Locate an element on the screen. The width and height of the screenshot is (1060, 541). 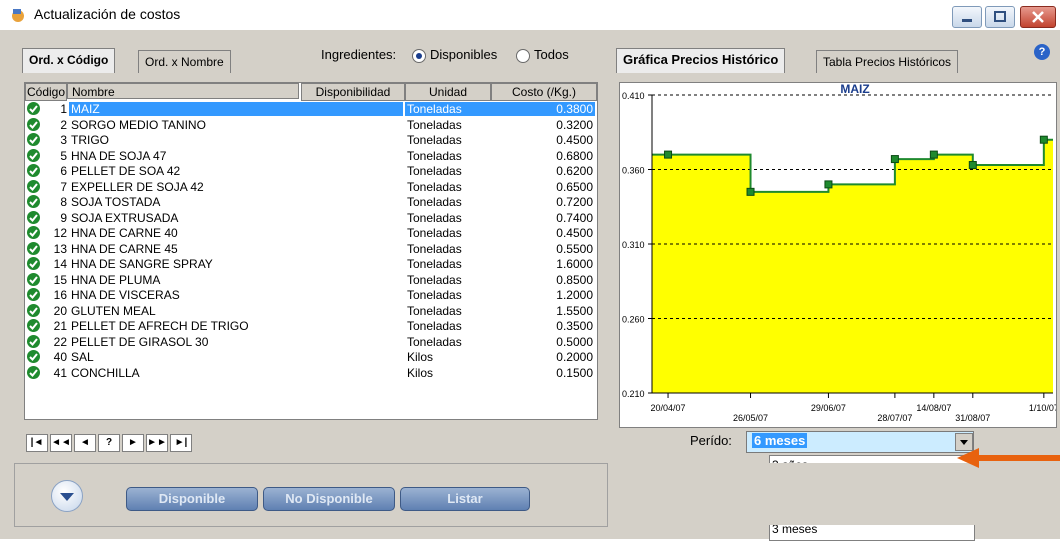
x-tick-label: 28/07/07 is located at coordinates (894, 418).